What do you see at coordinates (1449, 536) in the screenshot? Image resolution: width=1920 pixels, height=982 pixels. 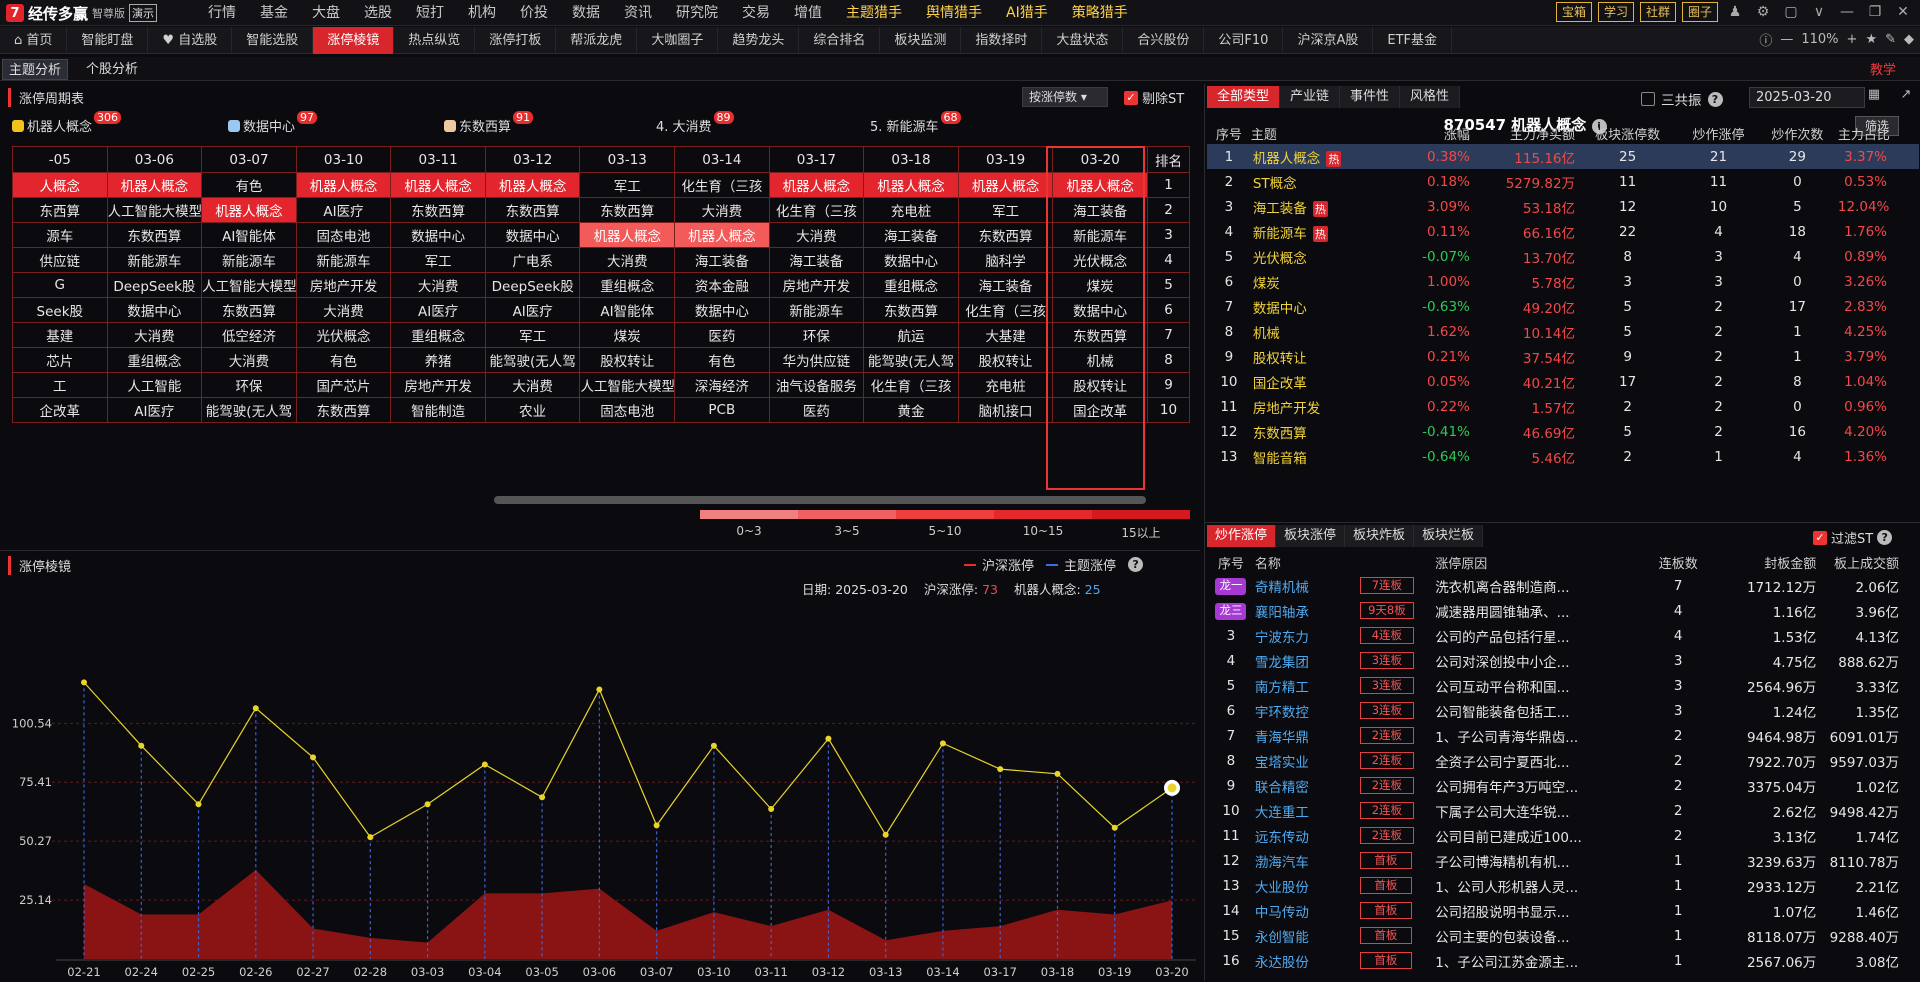 I see `stock-tab: 板块烂板` at bounding box center [1449, 536].